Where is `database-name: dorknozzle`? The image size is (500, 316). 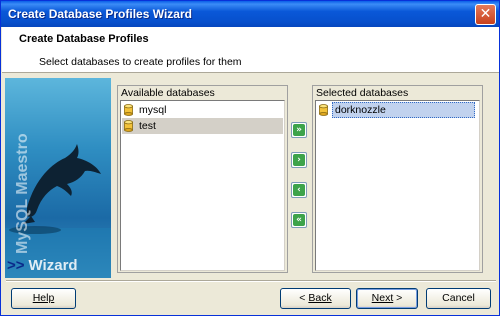
database-name: dorknozzle is located at coordinates (403, 110).